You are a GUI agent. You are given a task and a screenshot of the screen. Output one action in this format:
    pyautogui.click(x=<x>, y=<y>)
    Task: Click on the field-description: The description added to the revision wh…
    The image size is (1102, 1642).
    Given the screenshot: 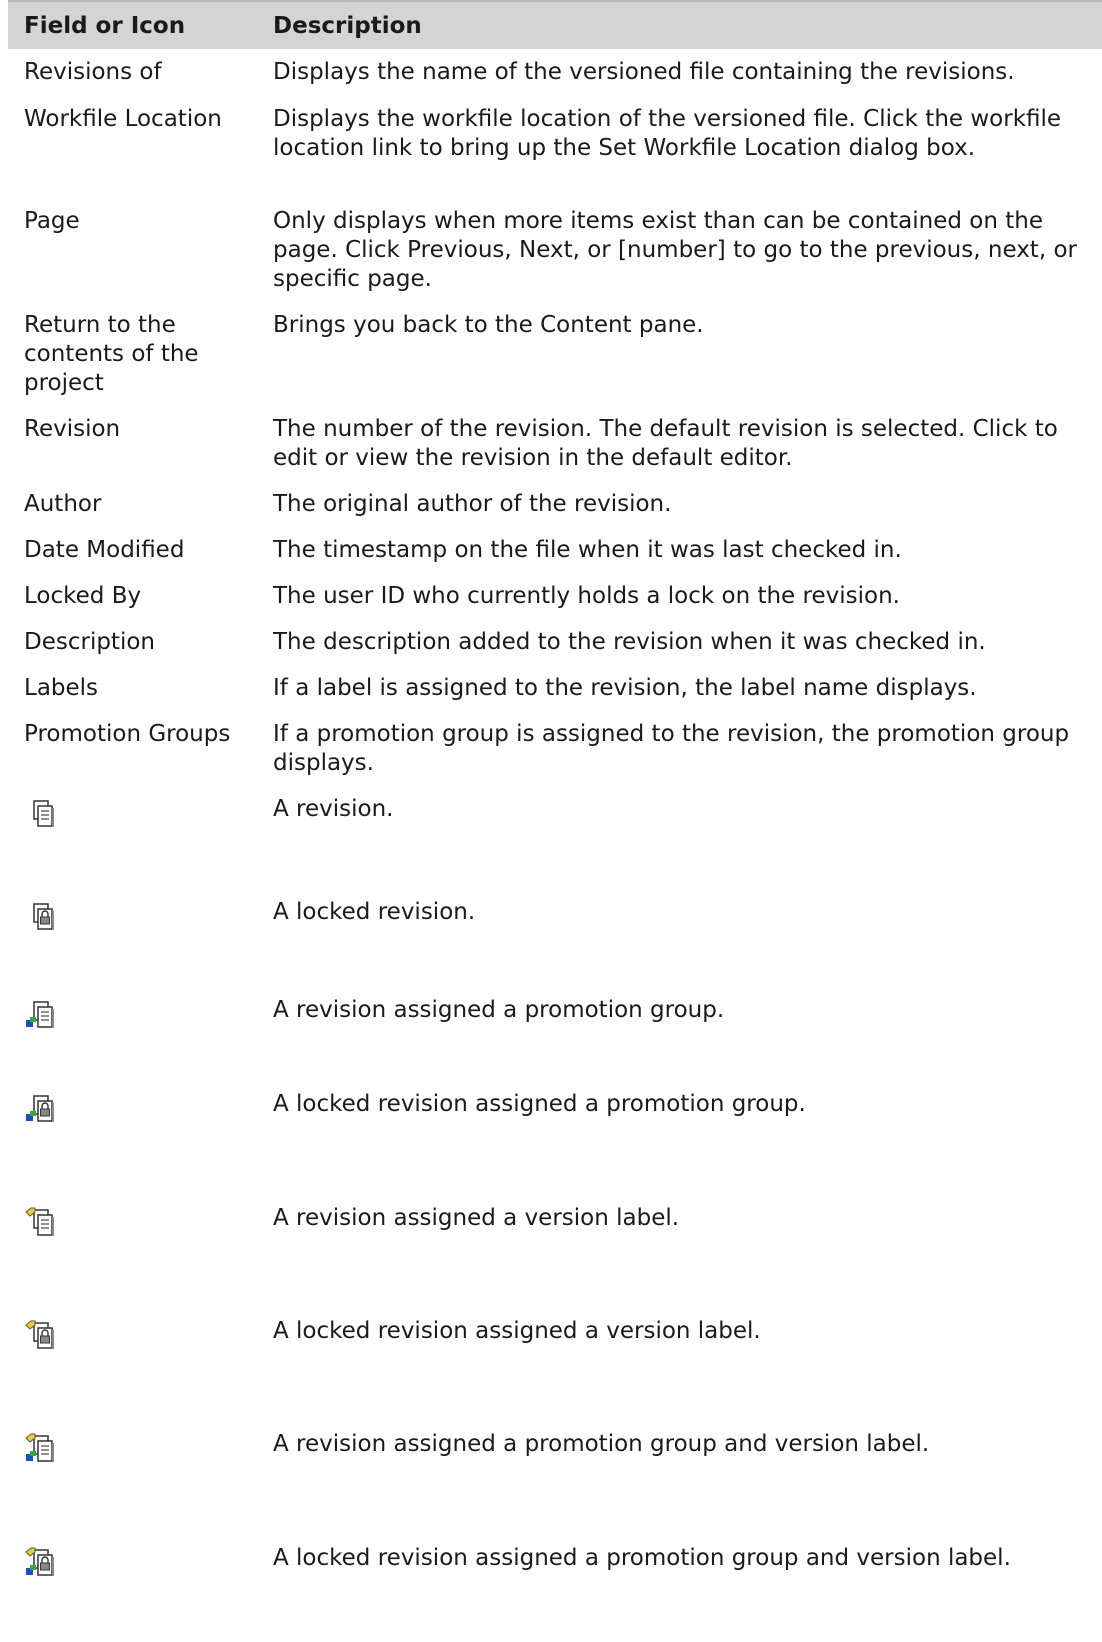 What is the action you would take?
    pyautogui.click(x=629, y=642)
    